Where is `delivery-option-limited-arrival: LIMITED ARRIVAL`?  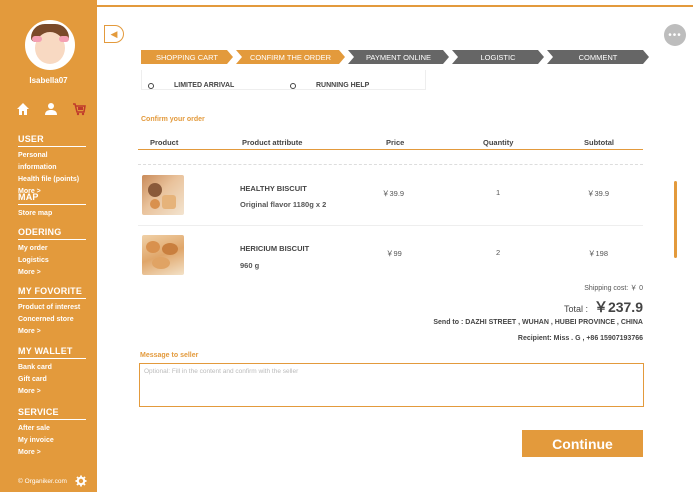
delivery-option-limited-arrival: LIMITED ARRIVAL is located at coordinates (191, 85).